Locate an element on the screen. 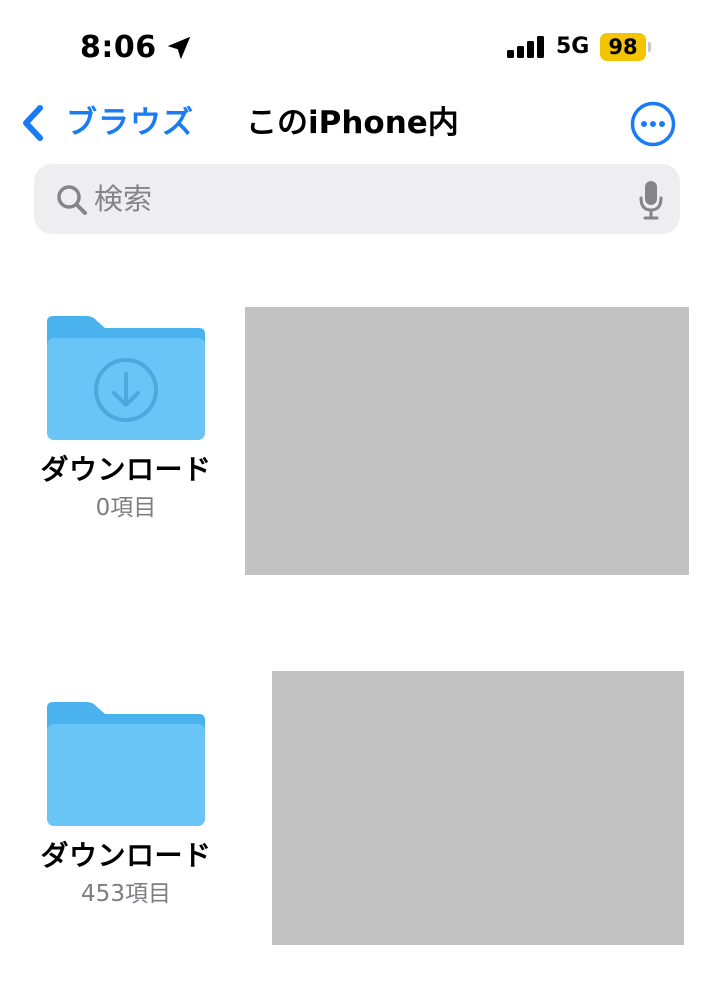  back-button-label: ブラウズ is located at coordinates (130, 123).